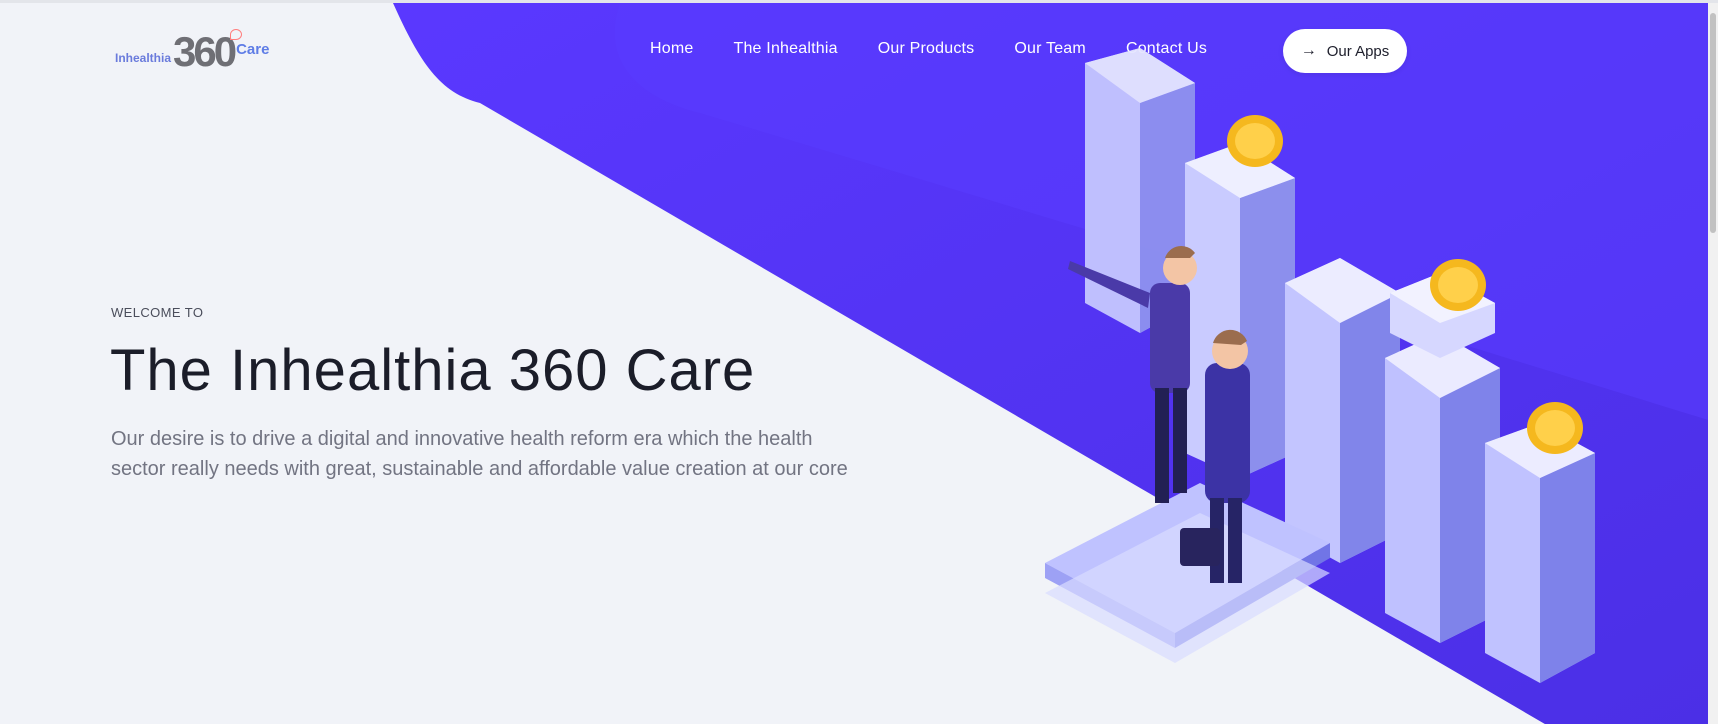  I want to click on nav-link-home: Home, so click(671, 49).